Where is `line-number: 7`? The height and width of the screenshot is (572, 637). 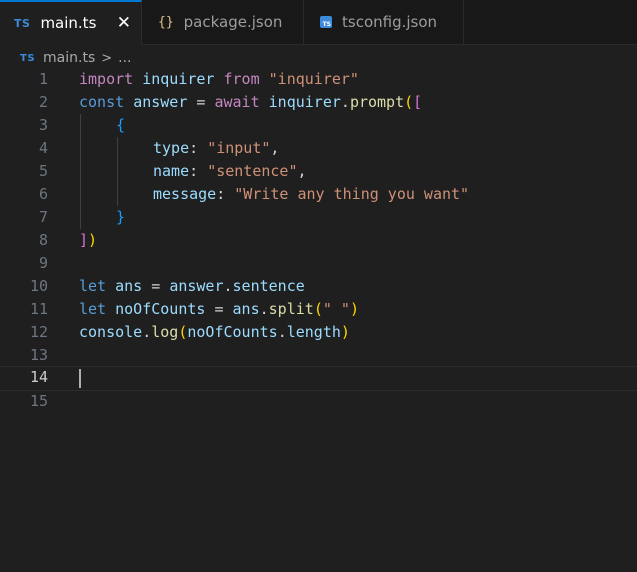
line-number: 7 is located at coordinates (43, 217).